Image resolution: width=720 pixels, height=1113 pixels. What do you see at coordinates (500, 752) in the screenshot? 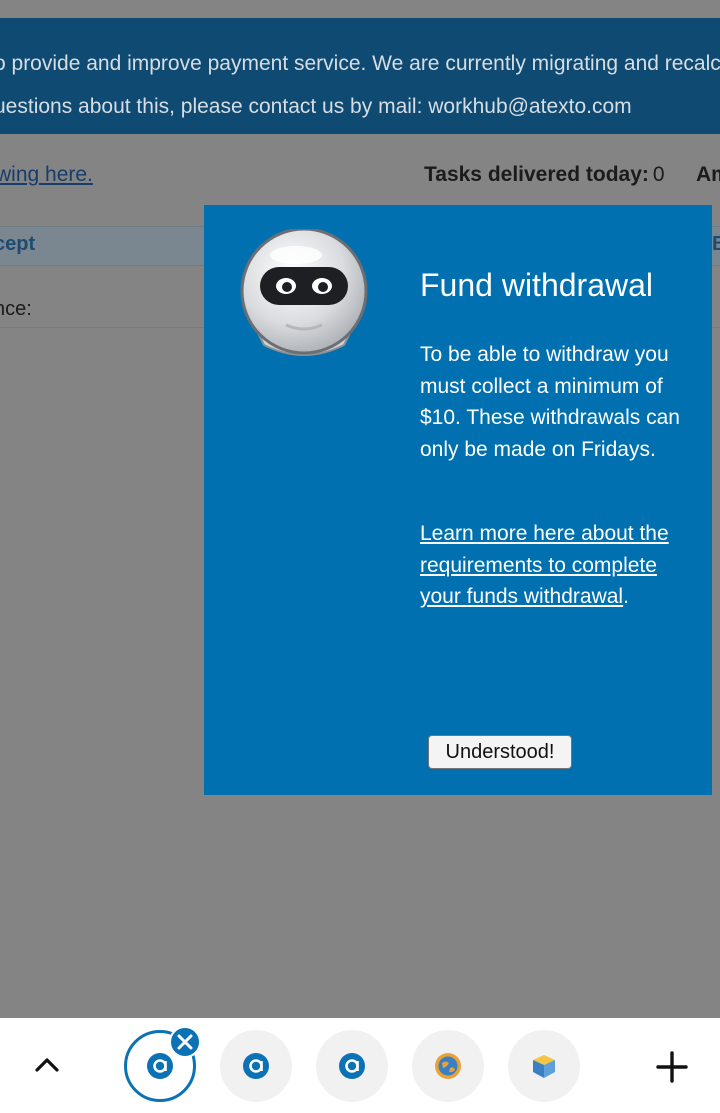
I see `understood-button: Understood!` at bounding box center [500, 752].